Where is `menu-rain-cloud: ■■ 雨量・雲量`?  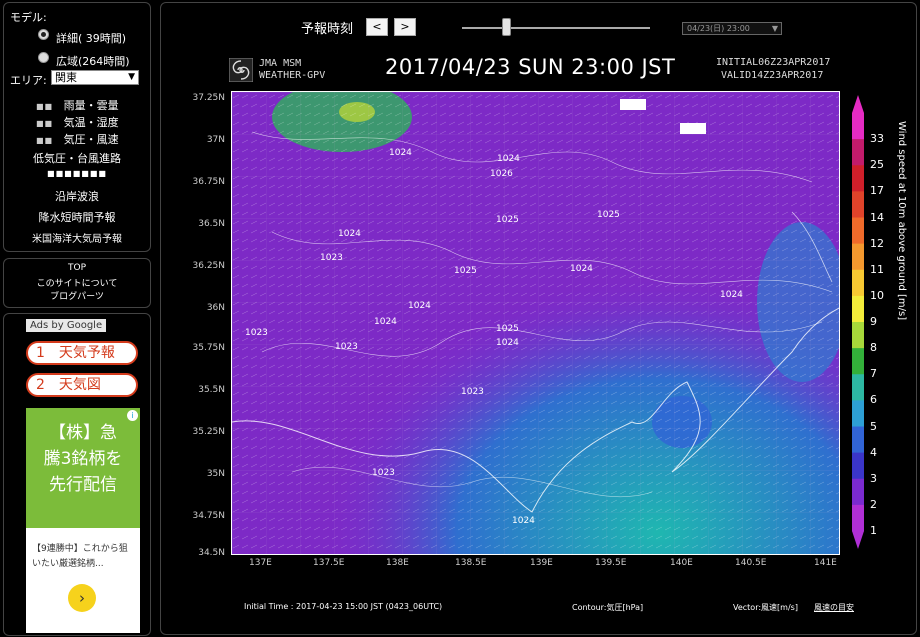
menu-rain-cloud: ■■ 雨量・雲量 is located at coordinates (77, 105).